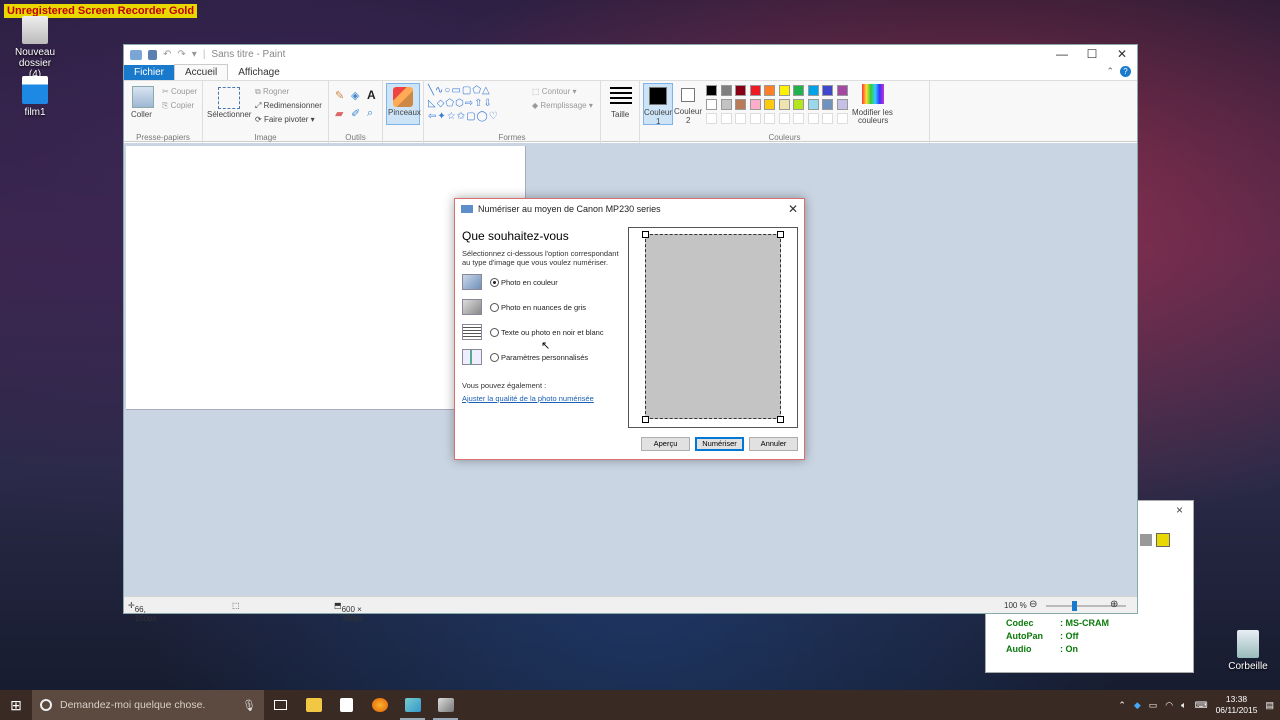 The width and height of the screenshot is (1280, 720). I want to click on stop-icon, so click(1146, 540).